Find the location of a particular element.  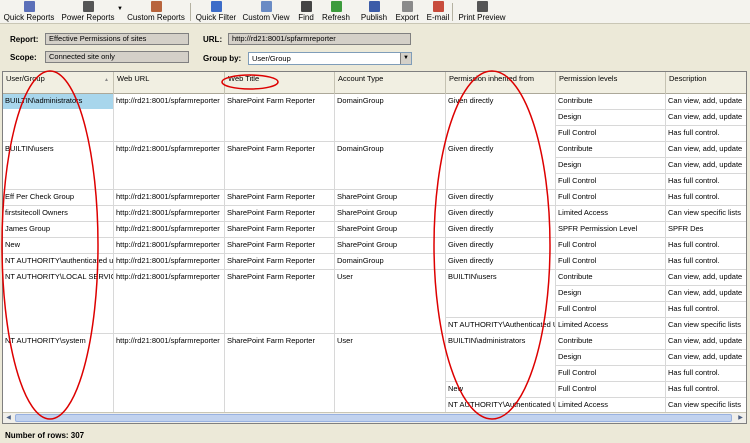

column-header-web-url: Web URL is located at coordinates (169, 83).